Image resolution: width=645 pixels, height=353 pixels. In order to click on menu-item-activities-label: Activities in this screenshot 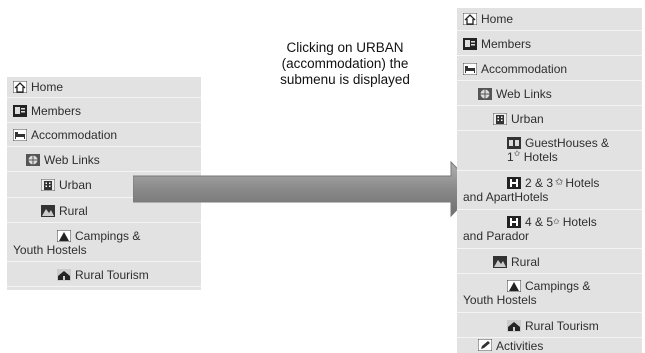, I will do `click(520, 346)`.